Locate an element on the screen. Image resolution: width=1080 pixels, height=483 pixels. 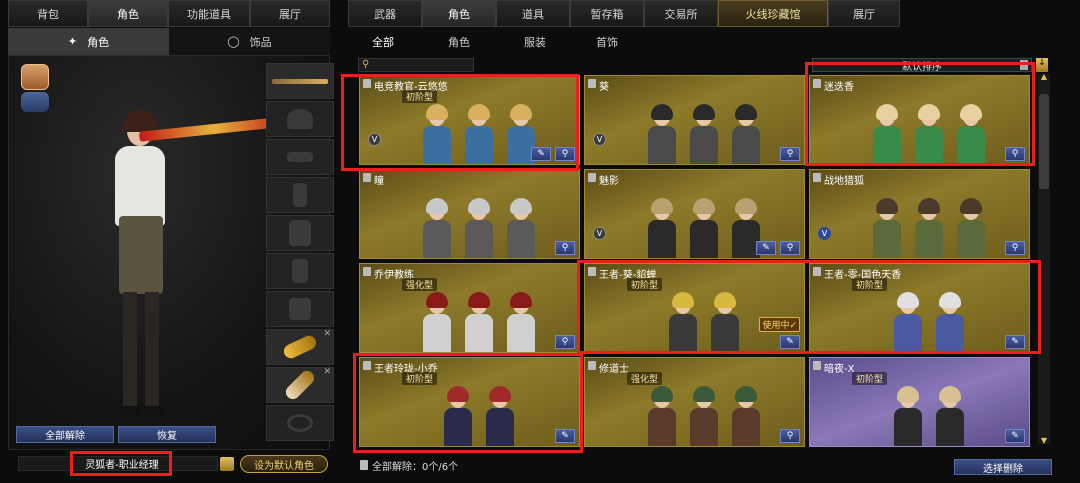
character-card: 魅影 V ✎ ⚲ is located at coordinates (694, 214).